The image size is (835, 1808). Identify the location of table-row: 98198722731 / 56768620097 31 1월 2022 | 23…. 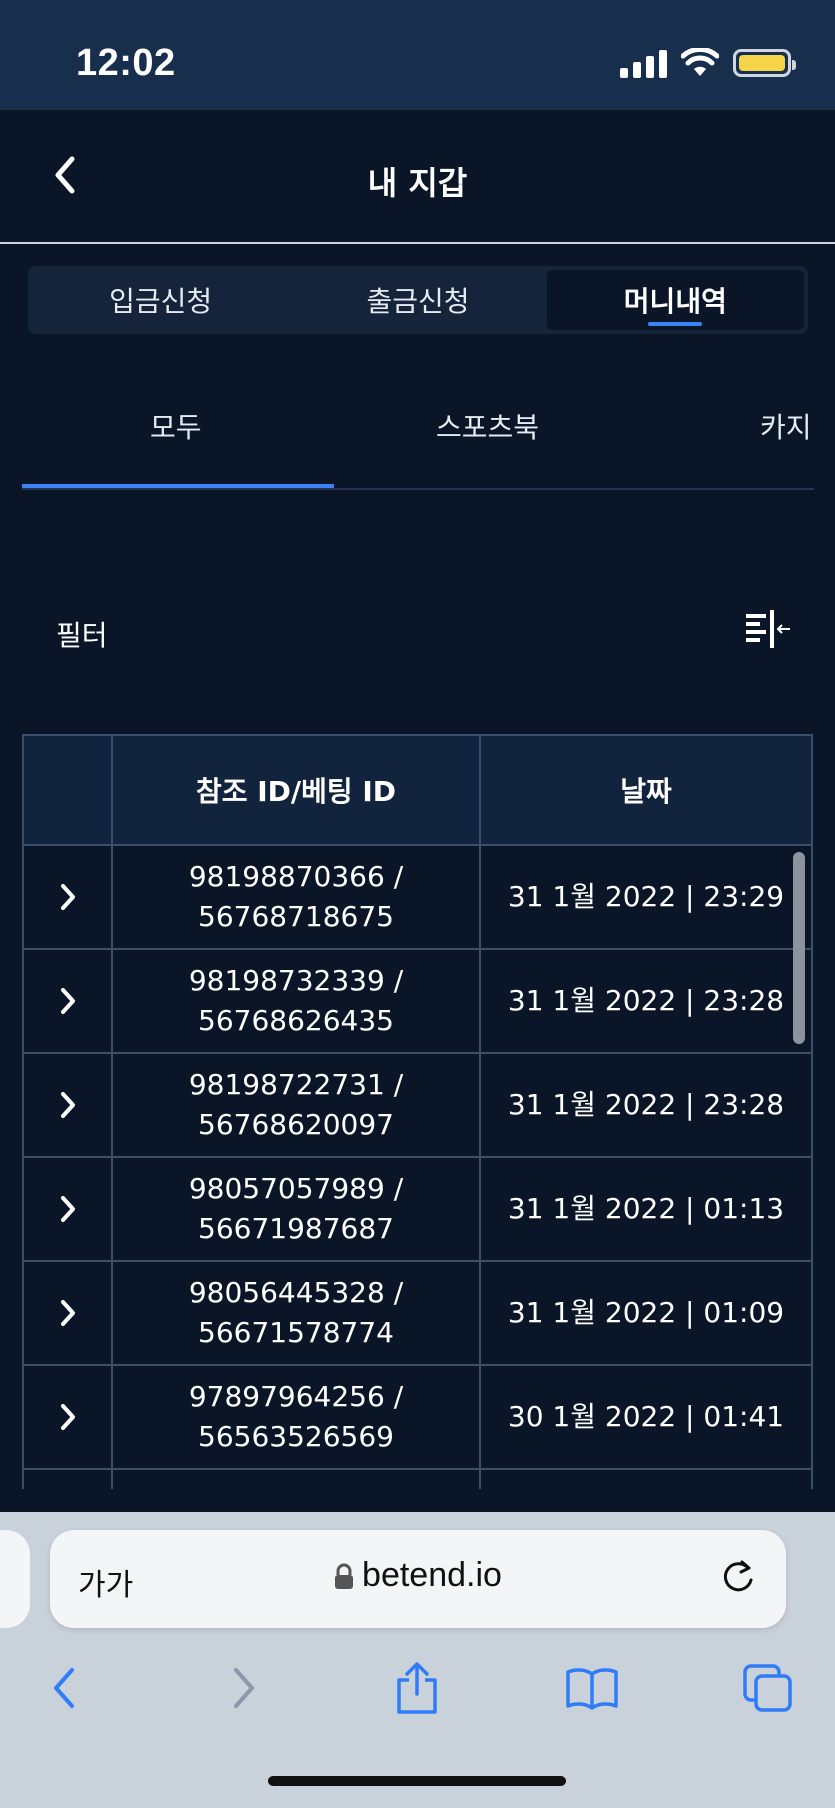
(417, 1106).